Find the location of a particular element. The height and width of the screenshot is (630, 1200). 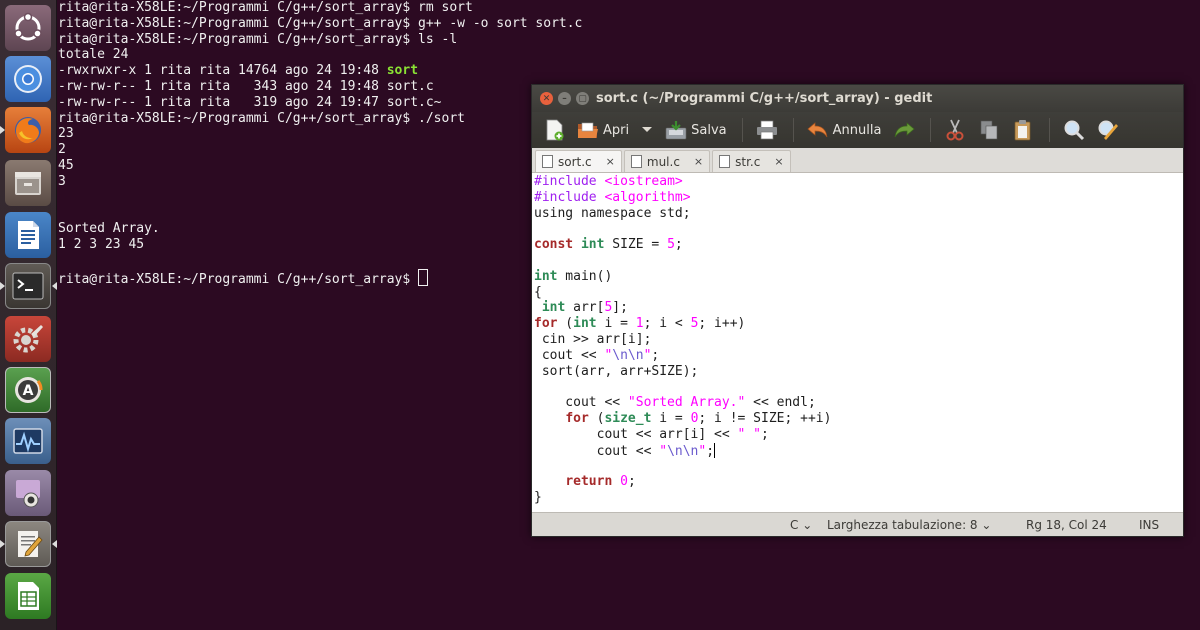

files-icon is located at coordinates (28, 183).